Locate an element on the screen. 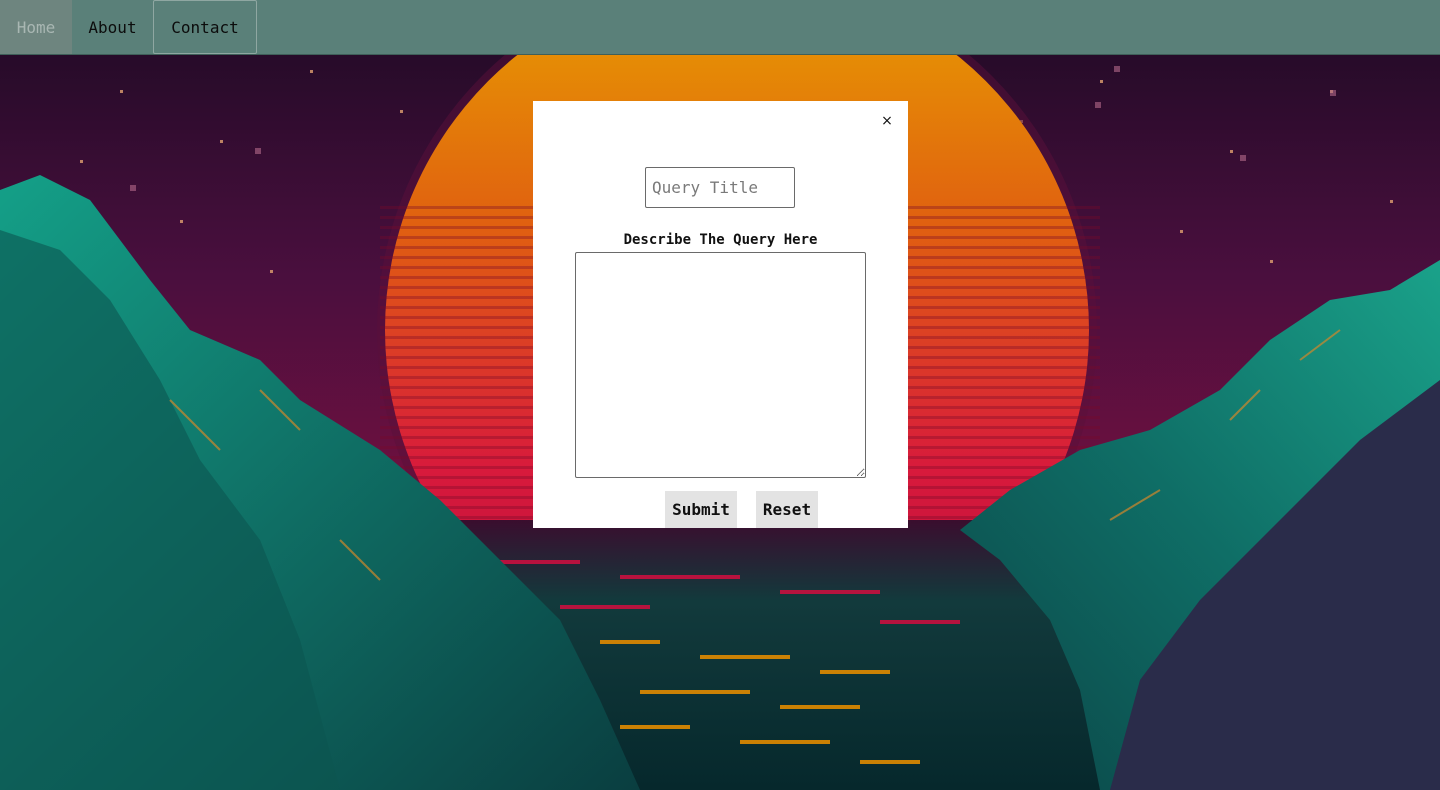  reset-button: Reset is located at coordinates (787, 509).